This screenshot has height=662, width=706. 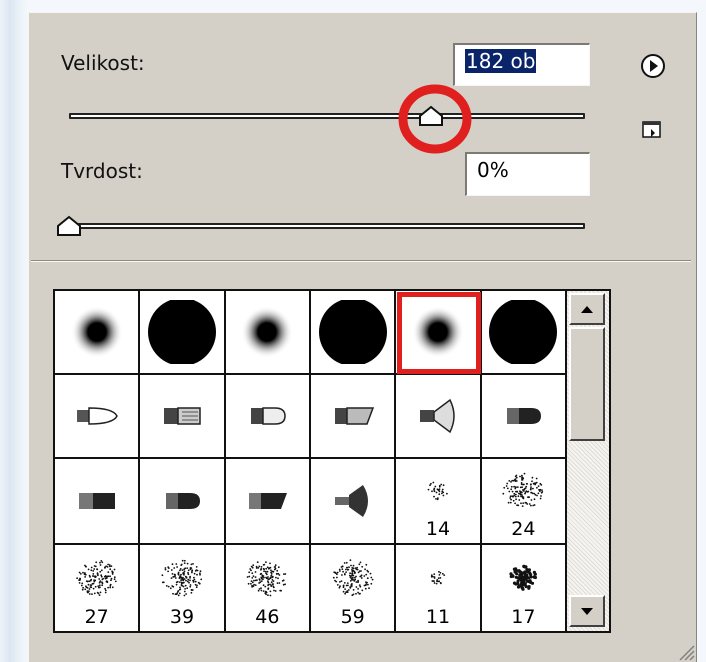 I want to click on angled-dark-brush-icon, so click(x=268, y=501).